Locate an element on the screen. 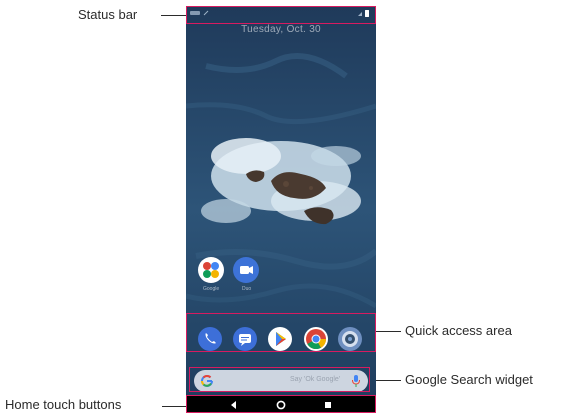 The width and height of the screenshot is (566, 415). status-bar-highlight is located at coordinates (281, 15).